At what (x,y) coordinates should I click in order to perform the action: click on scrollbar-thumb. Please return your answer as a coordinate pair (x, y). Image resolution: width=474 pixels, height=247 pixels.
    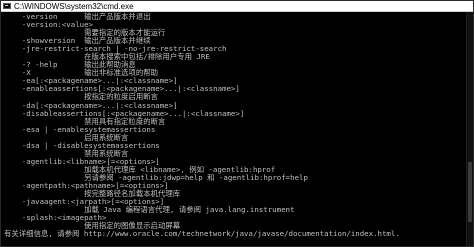
    Looking at the image, I should click on (470, 192).